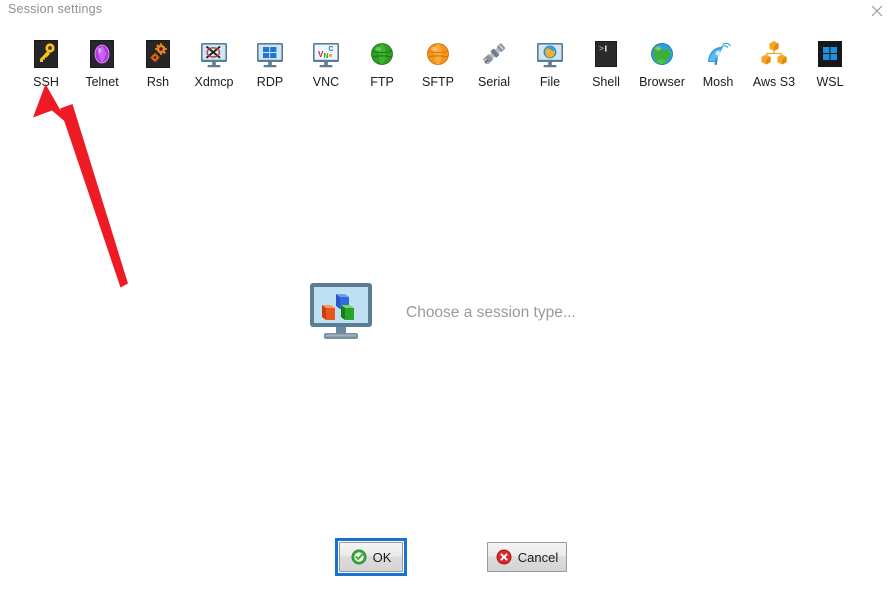 The width and height of the screenshot is (896, 598). I want to click on session-type-file: File, so click(550, 63).